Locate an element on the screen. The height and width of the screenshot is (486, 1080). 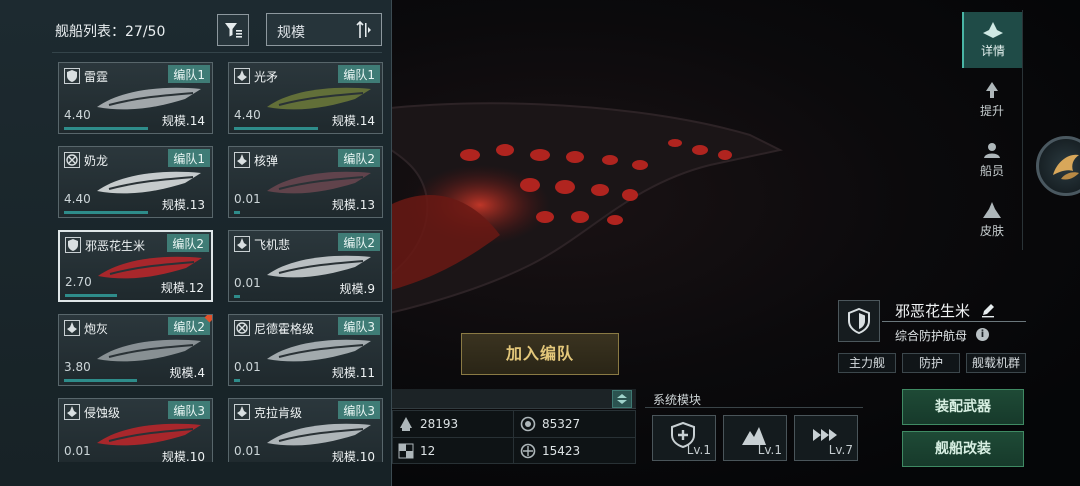
sort-order-icon is located at coordinates (363, 29).